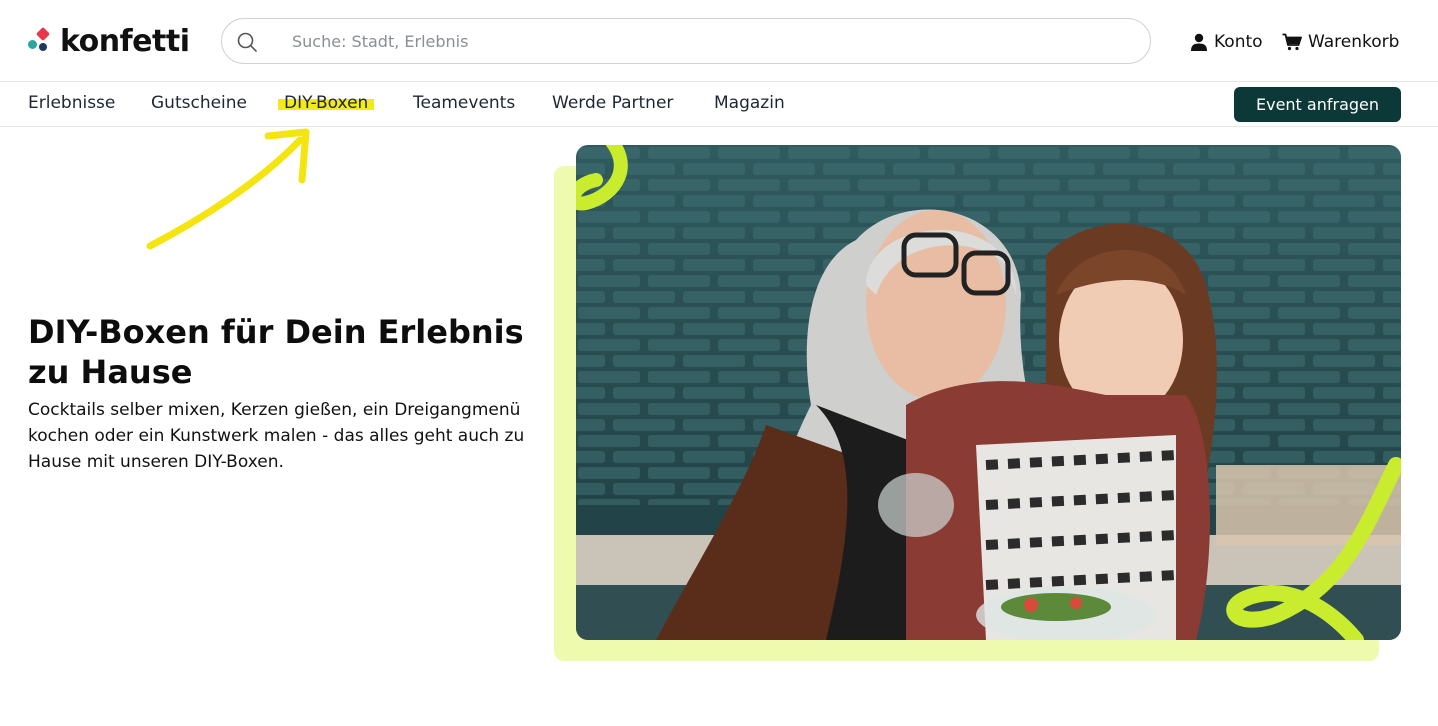 This screenshot has height=726, width=1438. Describe the element at coordinates (71, 103) in the screenshot. I see `nav-item-erlebnisse: Erlebnisse` at that location.